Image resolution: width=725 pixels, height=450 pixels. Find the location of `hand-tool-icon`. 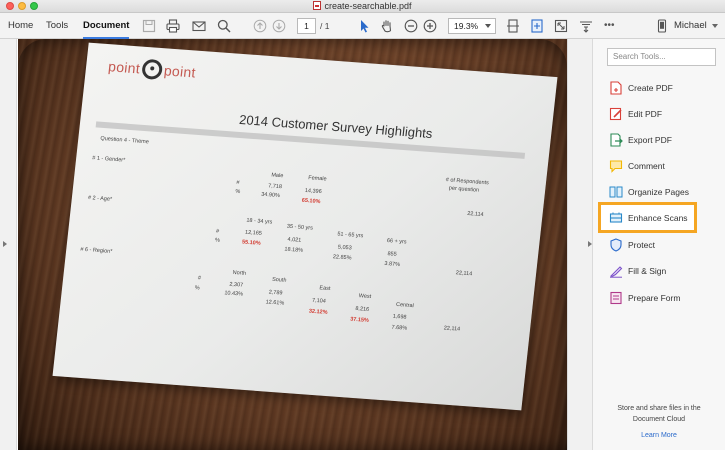

hand-tool-icon is located at coordinates (387, 26).